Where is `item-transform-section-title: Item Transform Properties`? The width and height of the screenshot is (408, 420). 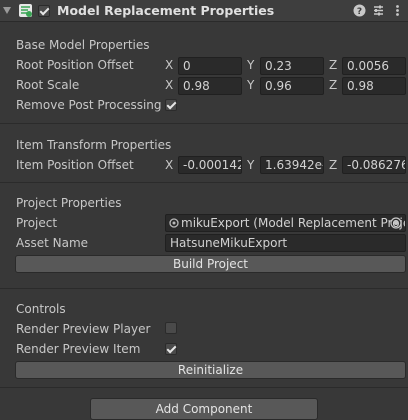
item-transform-section-title: Item Transform Properties is located at coordinates (94, 145).